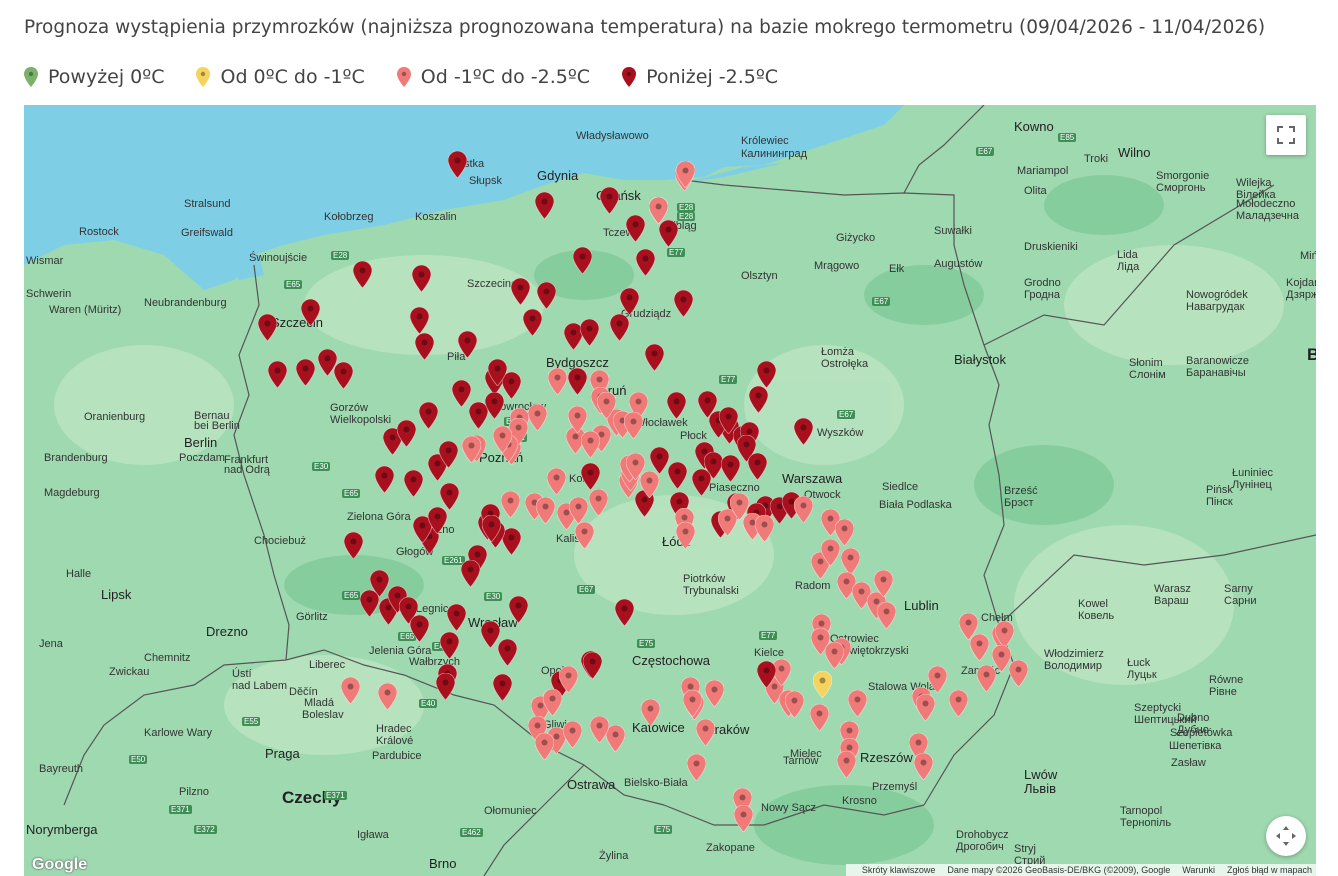 The height and width of the screenshot is (876, 1338). Describe the element at coordinates (280, 77) in the screenshot. I see `legend-item-zero-to-minus-one: Od 0ºC do -1ºC` at that location.